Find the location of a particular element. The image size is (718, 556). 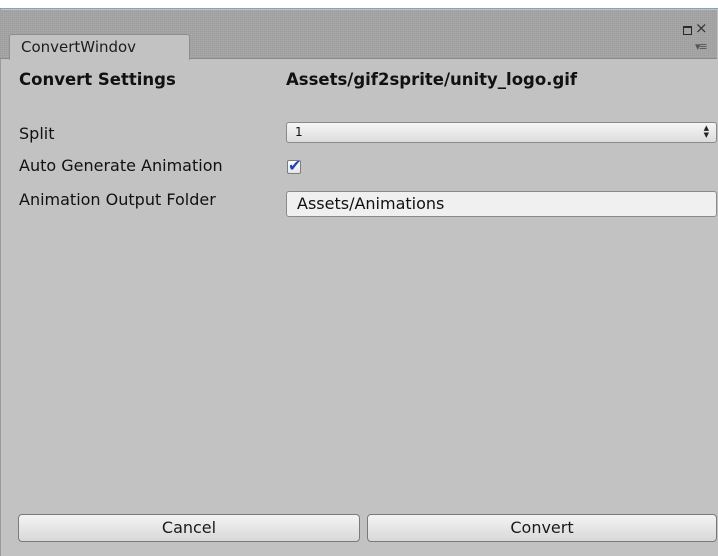

output-folder-field: Assets/Animations is located at coordinates (501, 204).